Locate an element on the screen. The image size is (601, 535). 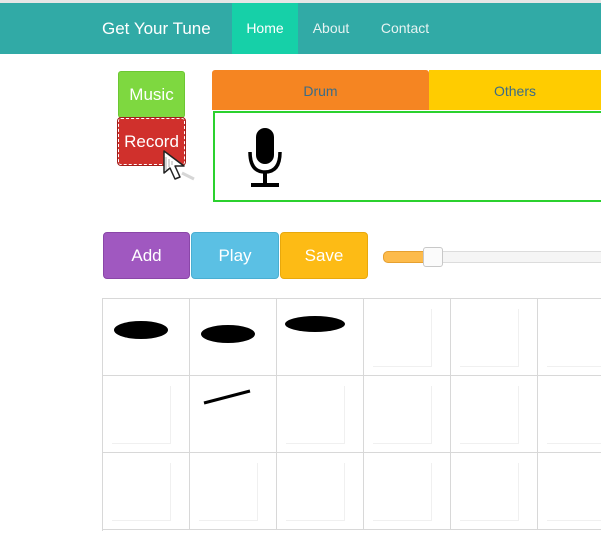
brand-title: Get Your Tune is located at coordinates (156, 28).